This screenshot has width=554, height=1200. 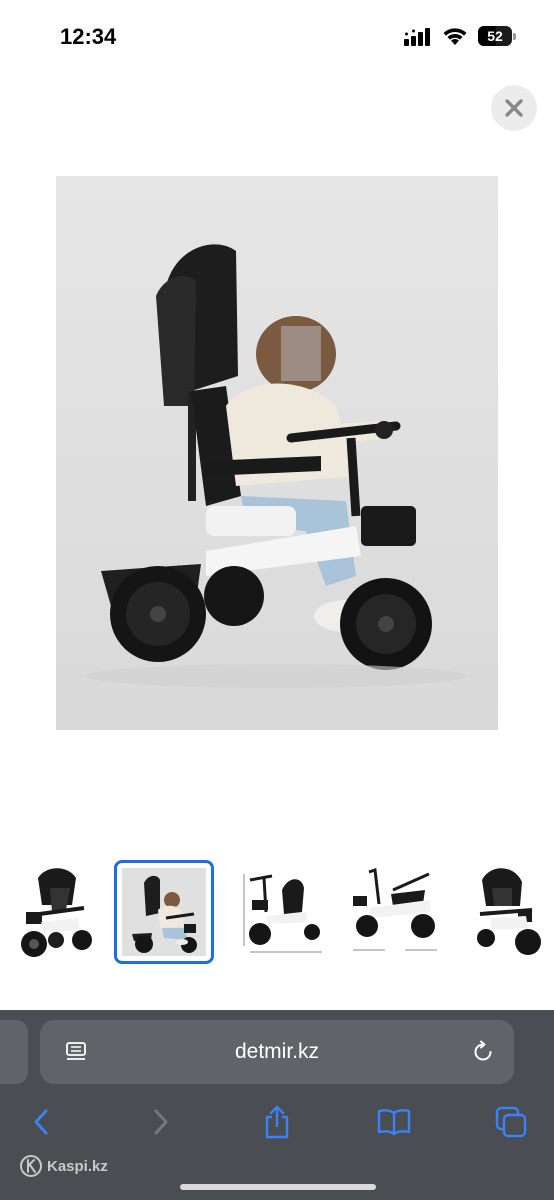 I want to click on share-button, so click(x=277, y=1122).